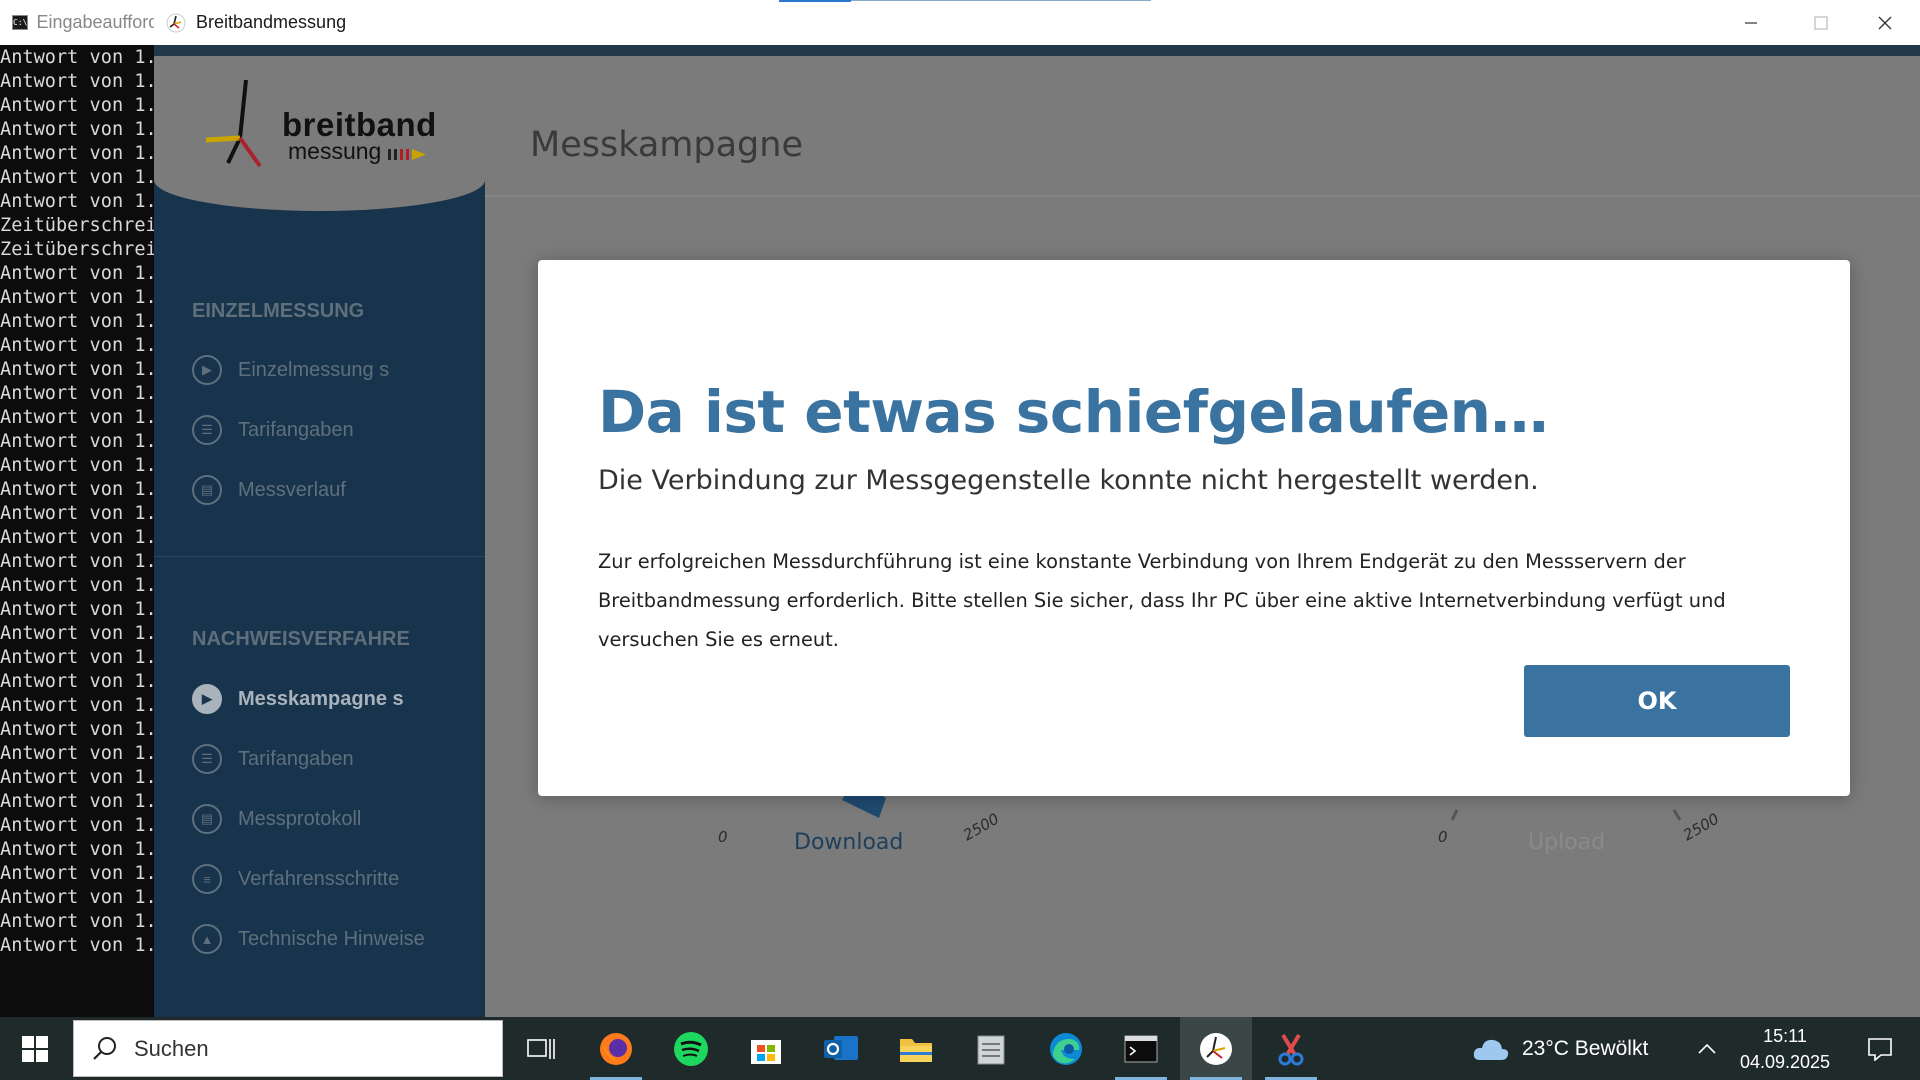  I want to click on window-title: Breitbandmessung, so click(271, 22).